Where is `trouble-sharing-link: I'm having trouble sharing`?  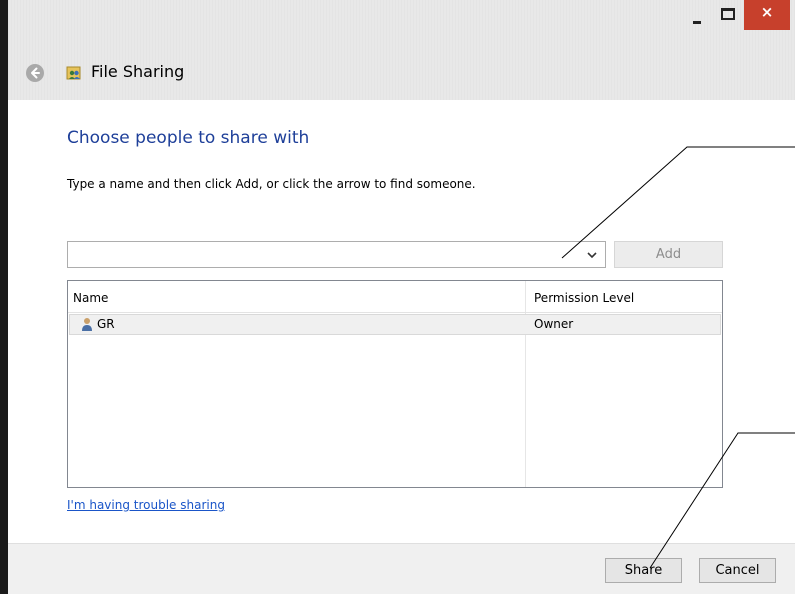
trouble-sharing-link: I'm having trouble sharing is located at coordinates (146, 505).